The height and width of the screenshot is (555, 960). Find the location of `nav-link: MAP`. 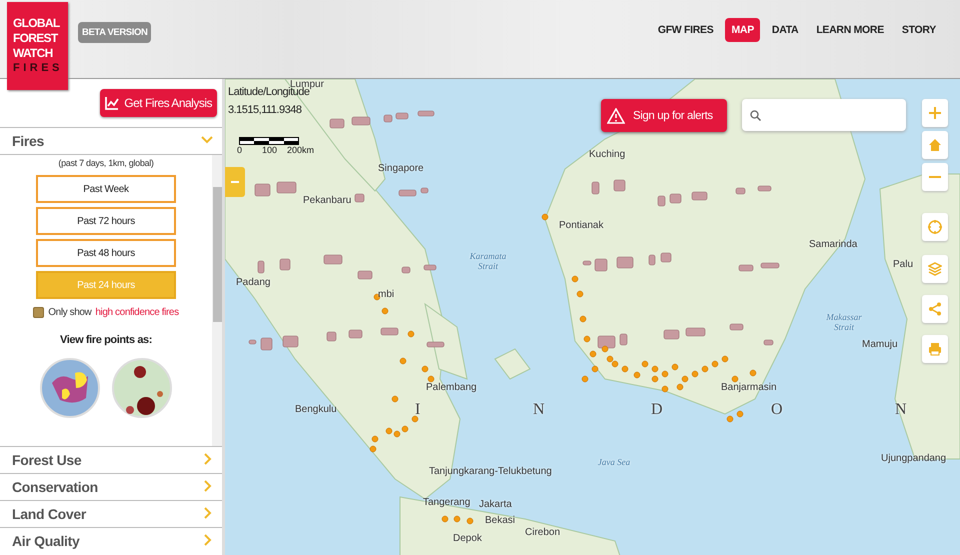

nav-link: MAP is located at coordinates (742, 30).